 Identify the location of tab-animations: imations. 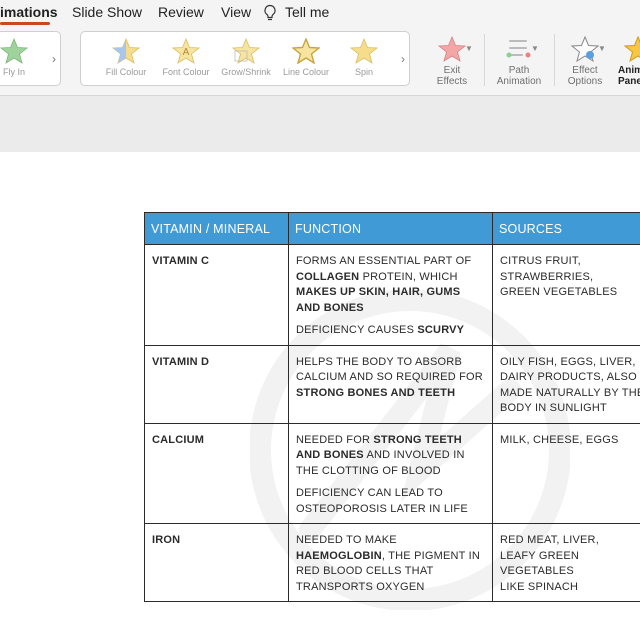
(29, 12).